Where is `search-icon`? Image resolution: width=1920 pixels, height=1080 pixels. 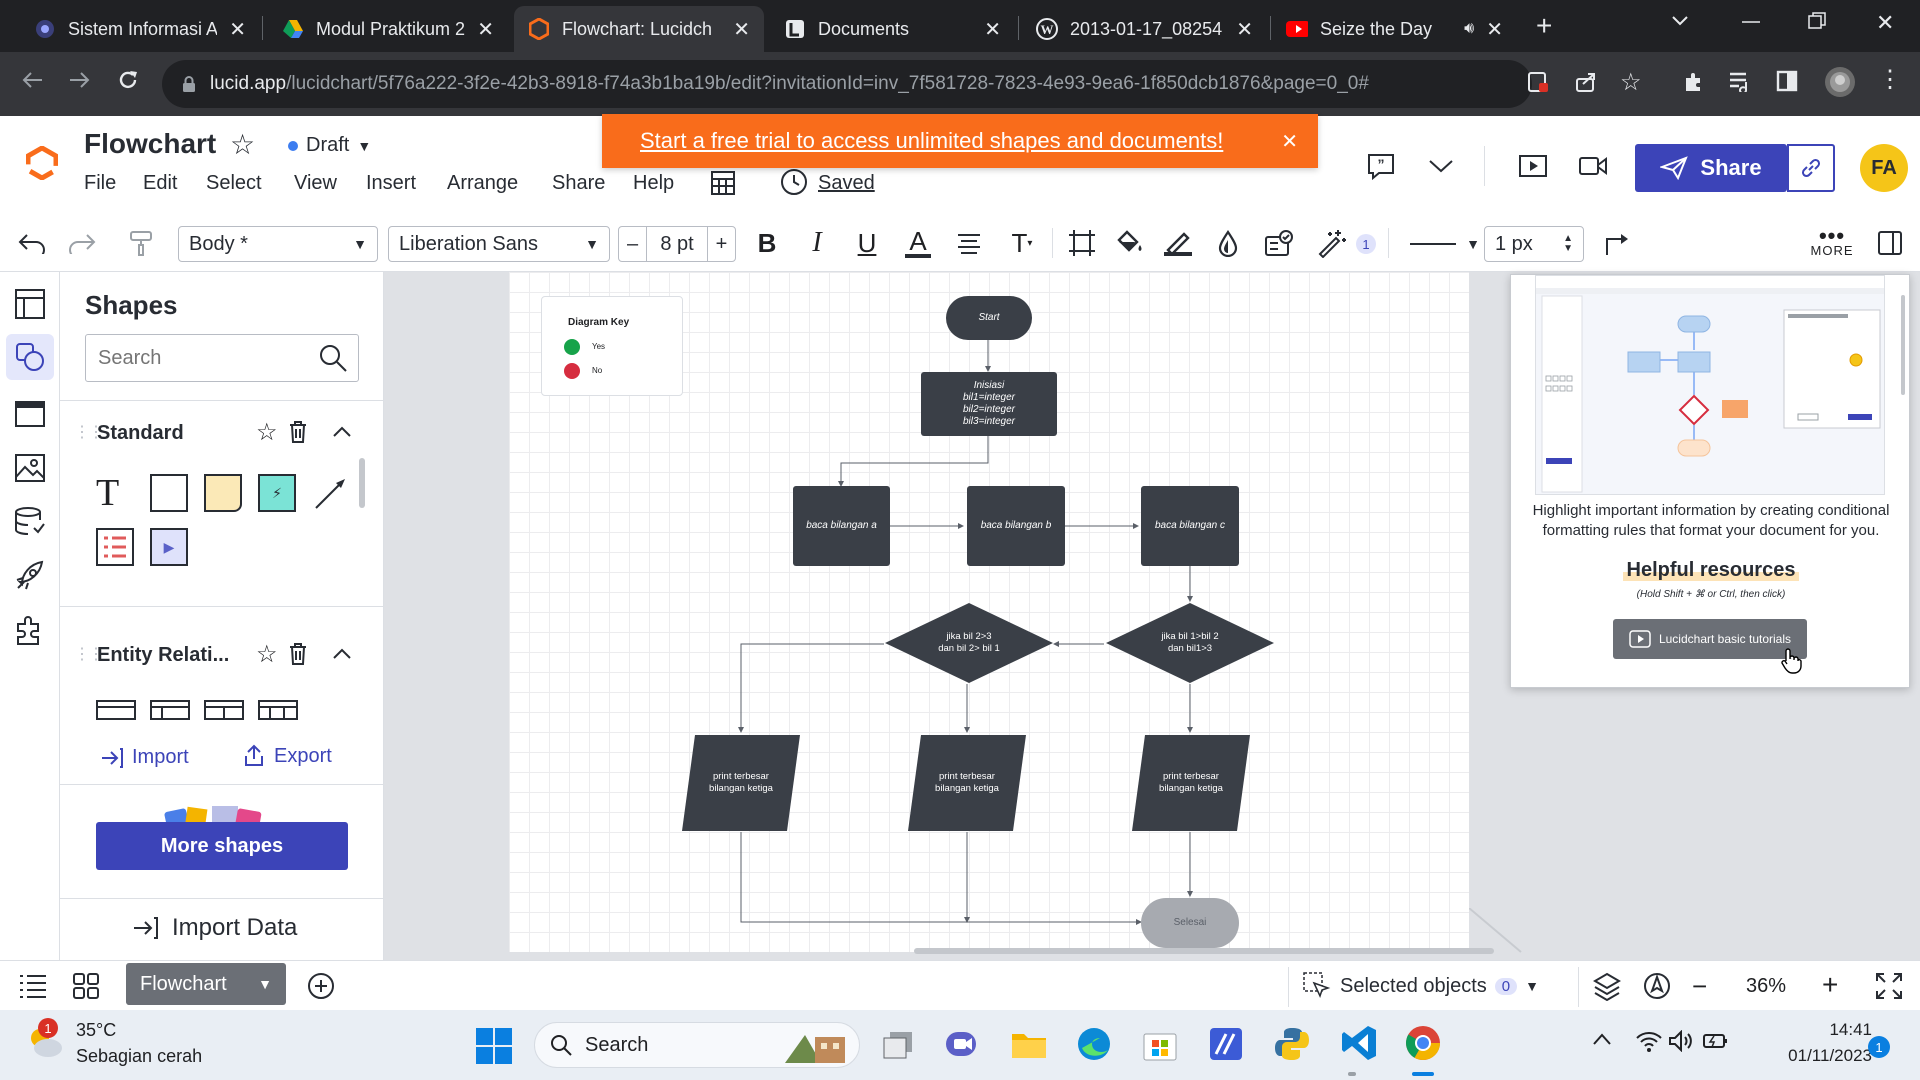 search-icon is located at coordinates (333, 358).